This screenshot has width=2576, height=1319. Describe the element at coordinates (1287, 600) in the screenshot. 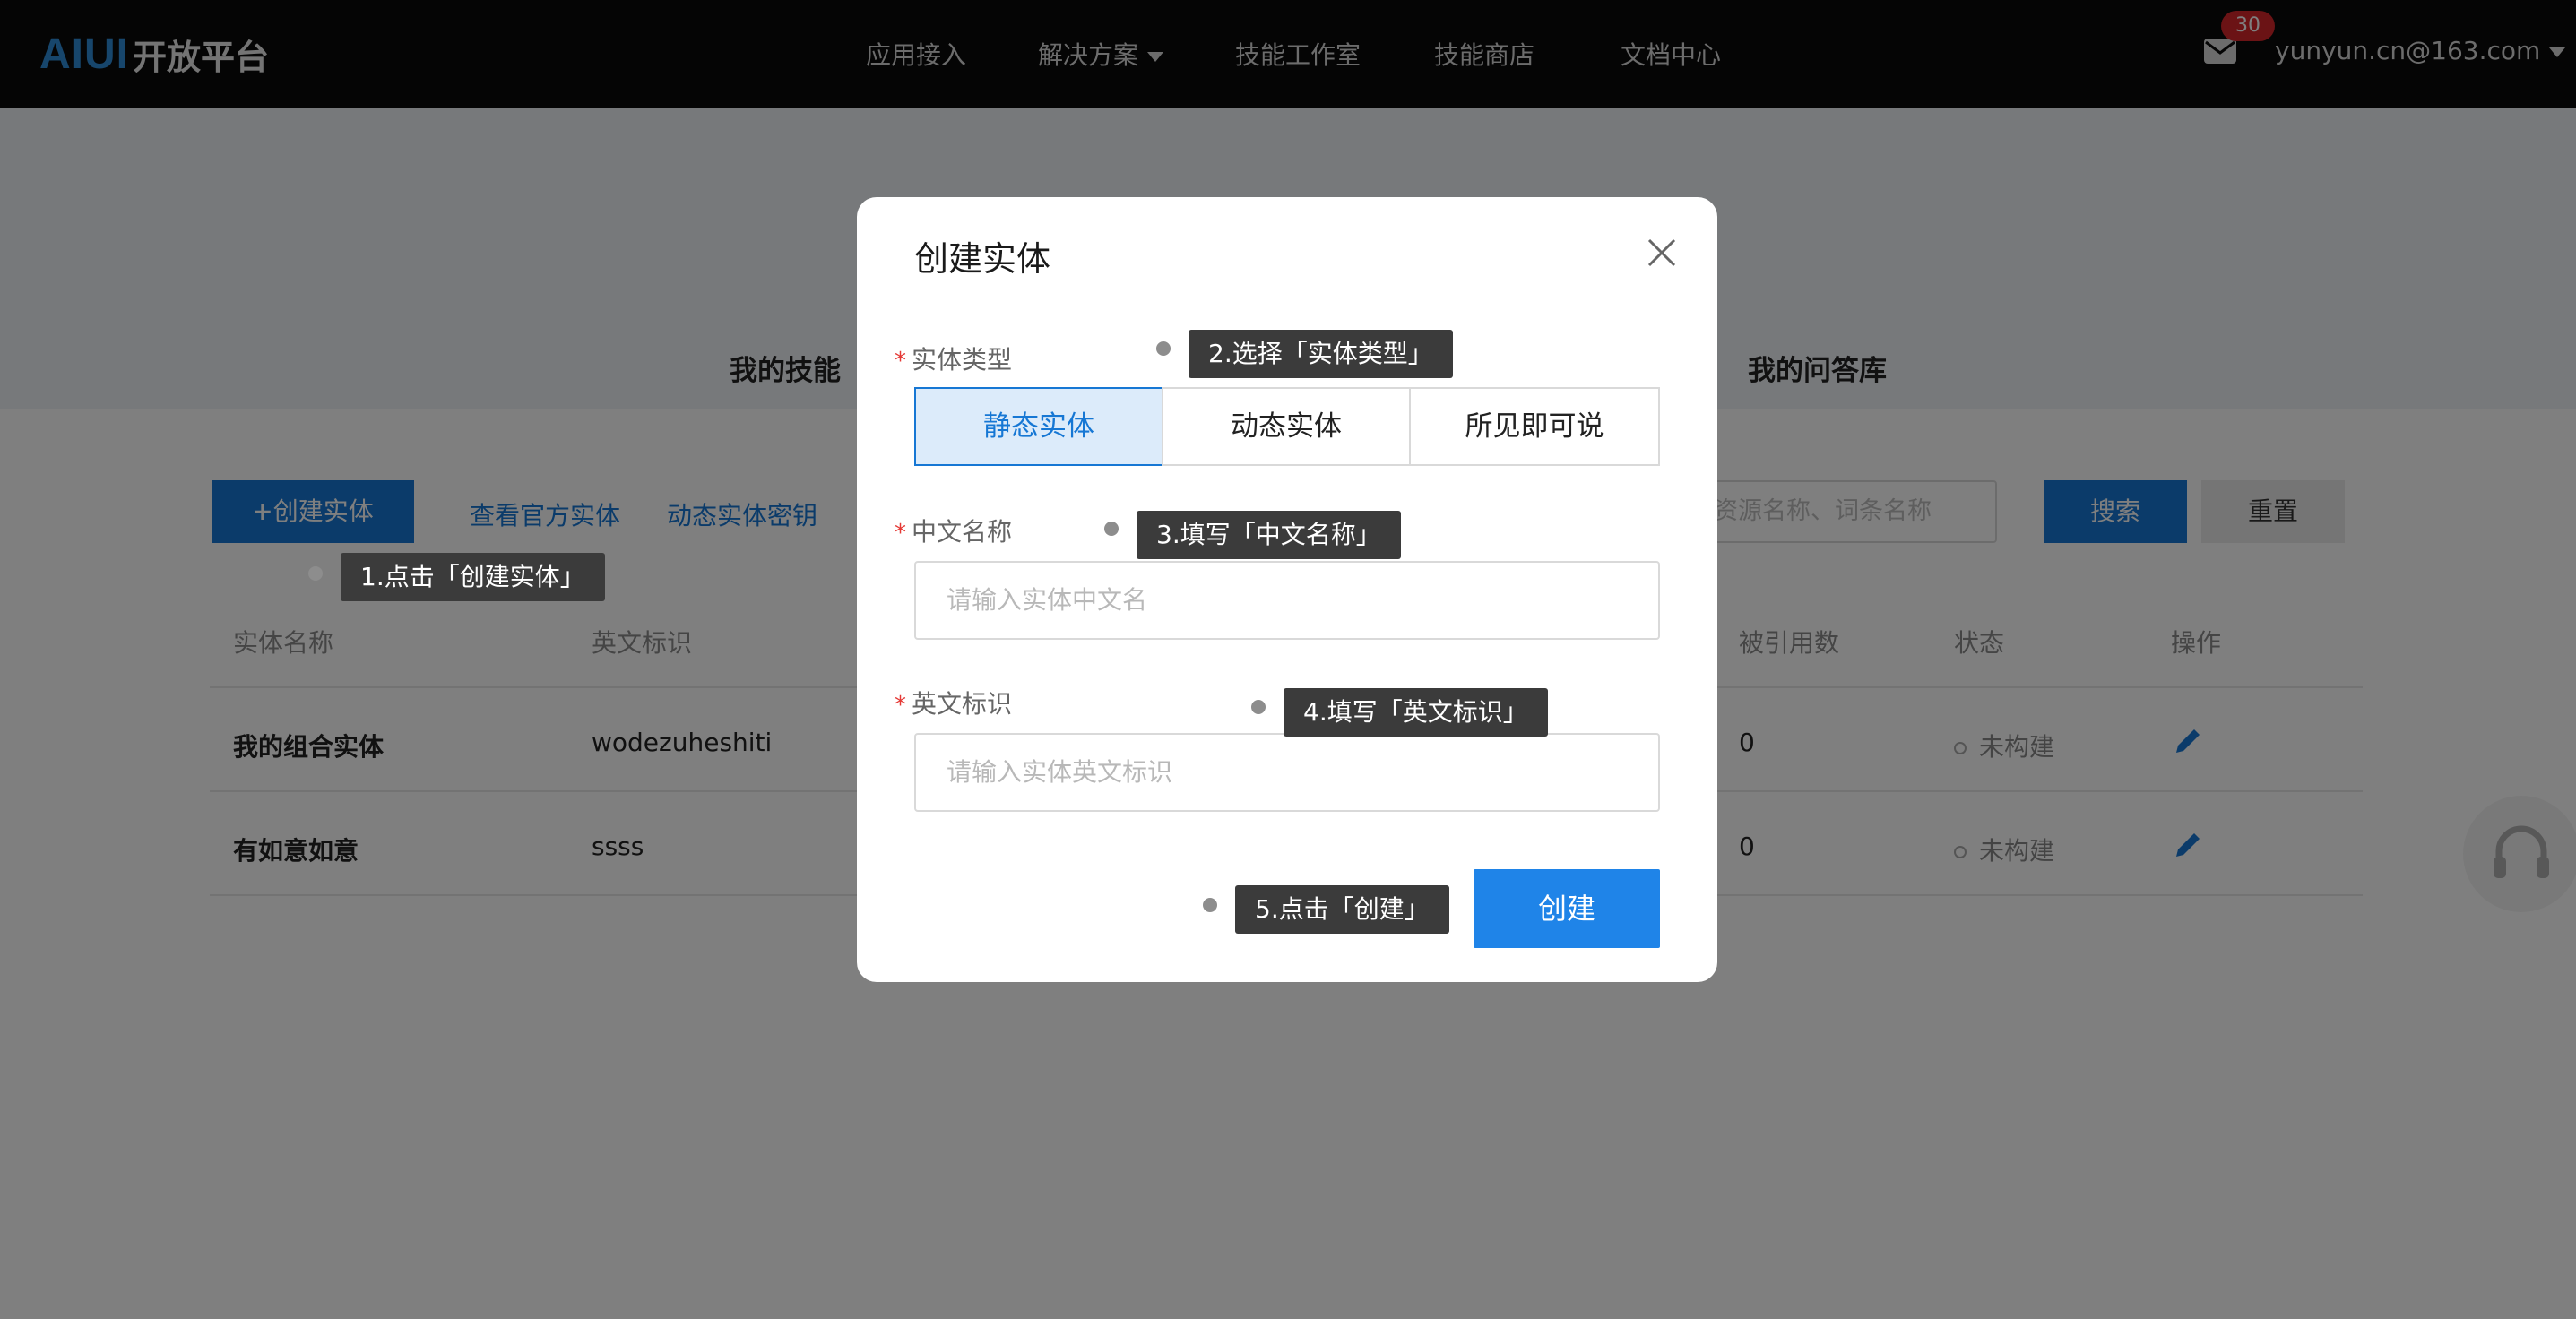

I see `cn-name-input: 请输入实体中文名` at that location.